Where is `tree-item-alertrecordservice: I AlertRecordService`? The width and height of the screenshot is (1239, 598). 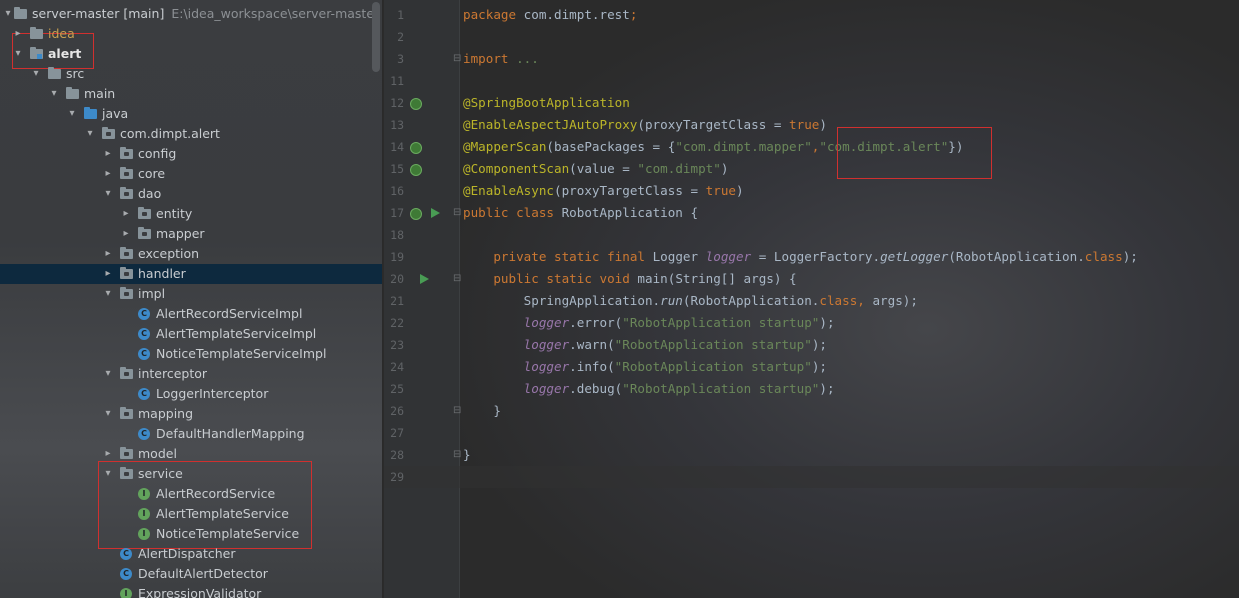 tree-item-alertrecordservice: I AlertRecordService is located at coordinates (191, 494).